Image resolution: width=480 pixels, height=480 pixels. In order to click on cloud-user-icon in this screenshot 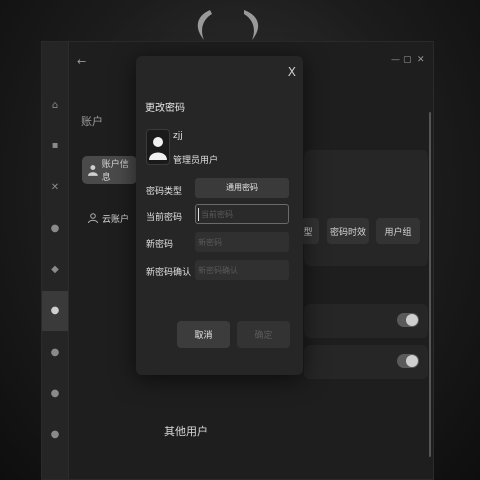, I will do `click(93, 218)`.